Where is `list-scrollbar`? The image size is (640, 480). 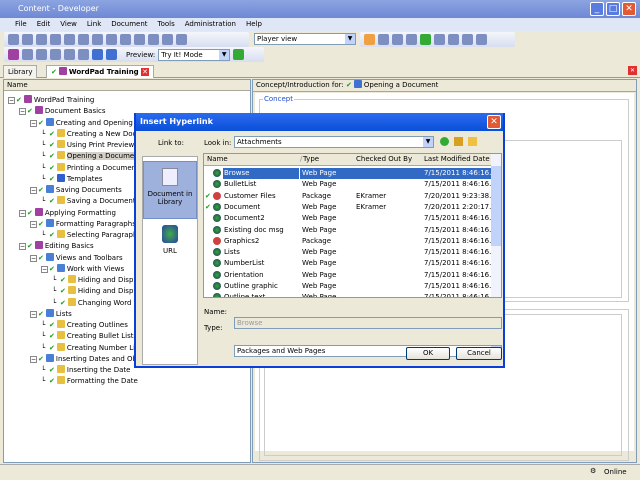
list-scrollbar is located at coordinates (496, 225).